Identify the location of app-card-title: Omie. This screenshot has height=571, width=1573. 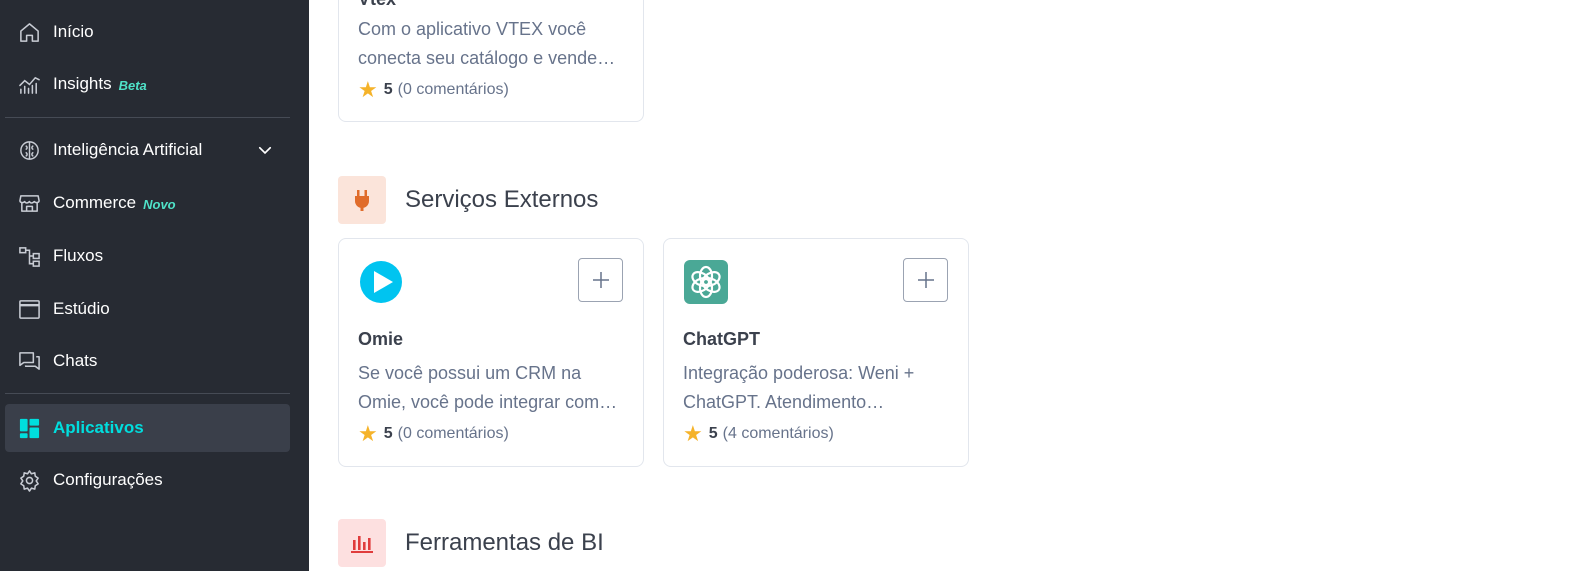
(381, 339).